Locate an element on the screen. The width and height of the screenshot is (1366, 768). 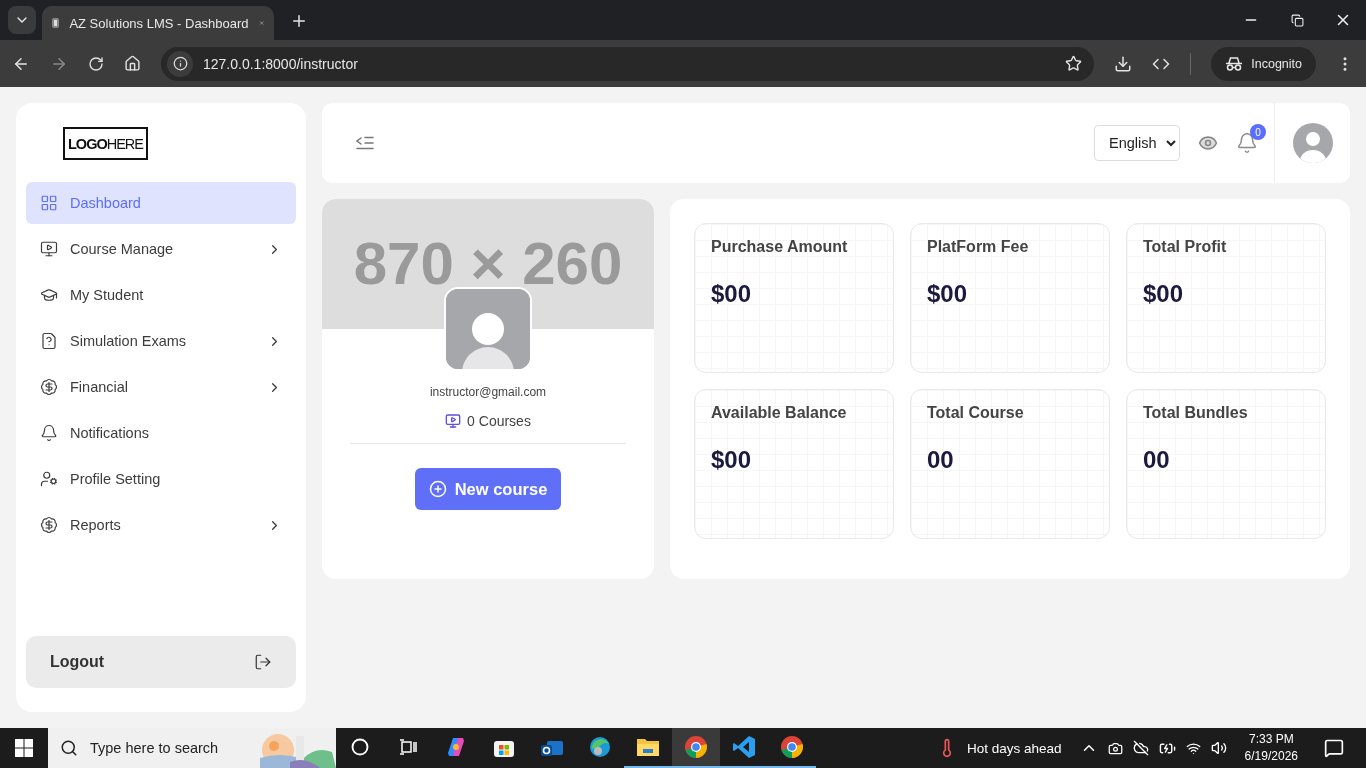
volume-icon is located at coordinates (1218, 748).